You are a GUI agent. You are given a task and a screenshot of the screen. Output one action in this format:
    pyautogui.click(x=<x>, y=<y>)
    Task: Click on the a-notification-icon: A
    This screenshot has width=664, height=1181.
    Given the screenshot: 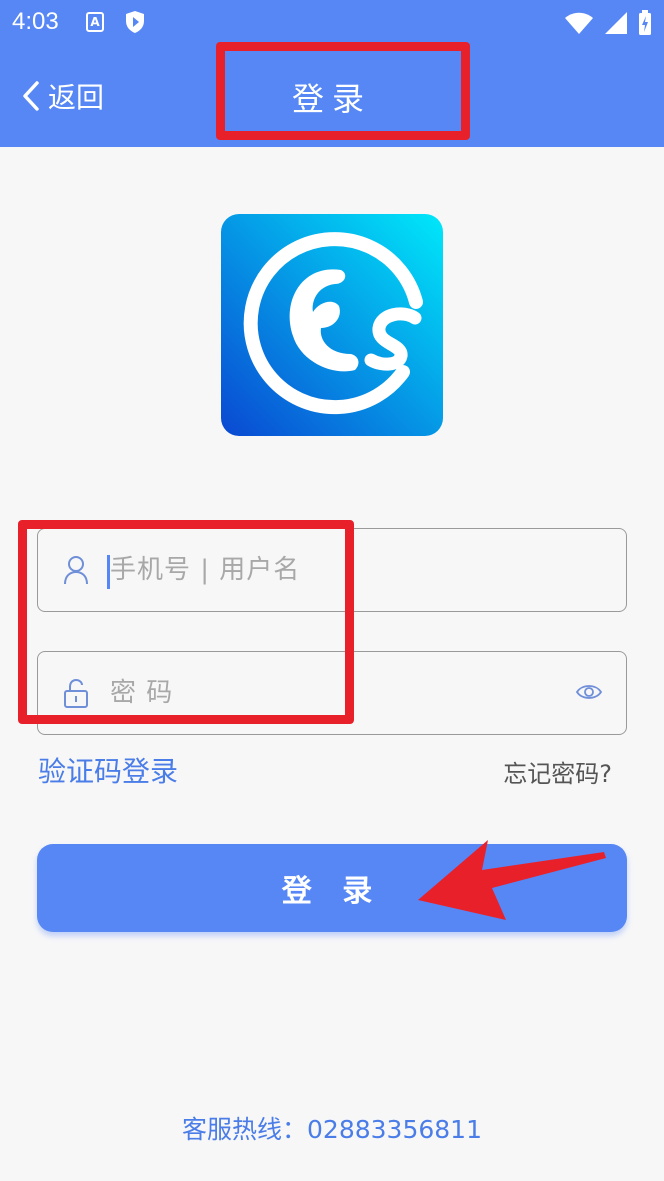 What is the action you would take?
    pyautogui.click(x=95, y=22)
    